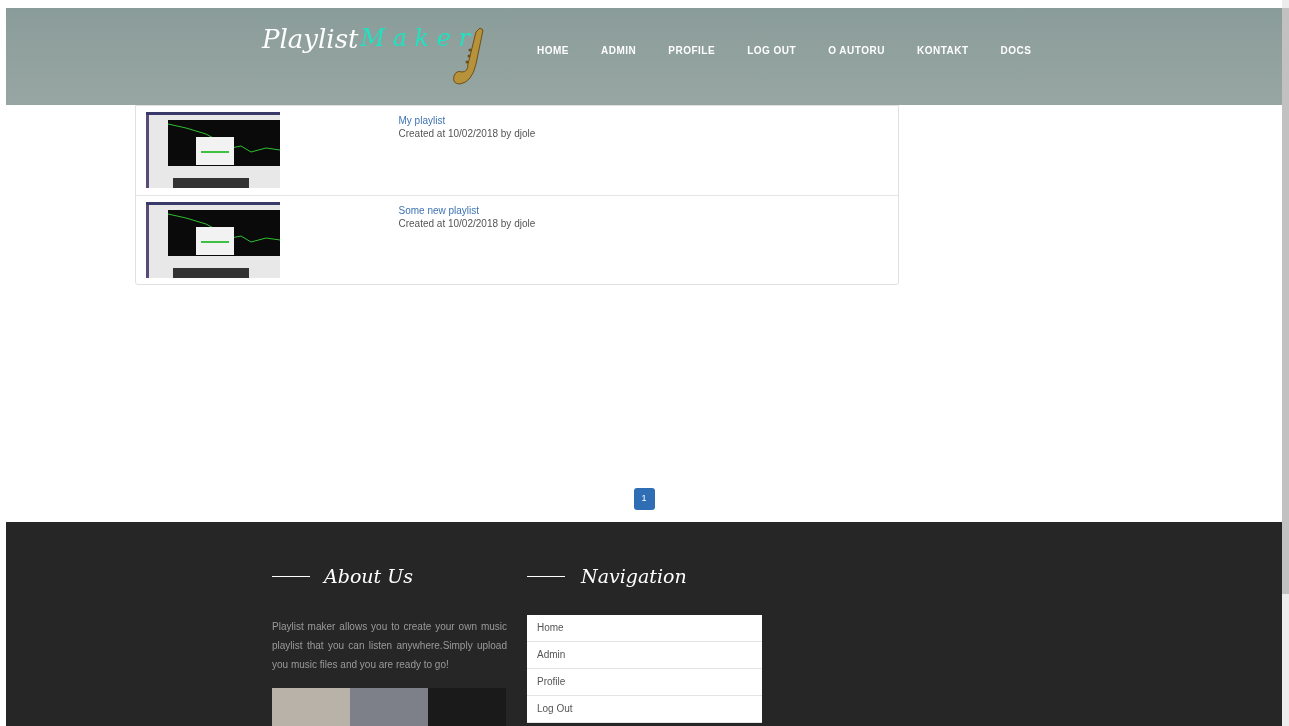 Image resolution: width=1289 pixels, height=726 pixels. What do you see at coordinates (856, 50) in the screenshot?
I see `nav-link: O AUTORU` at bounding box center [856, 50].